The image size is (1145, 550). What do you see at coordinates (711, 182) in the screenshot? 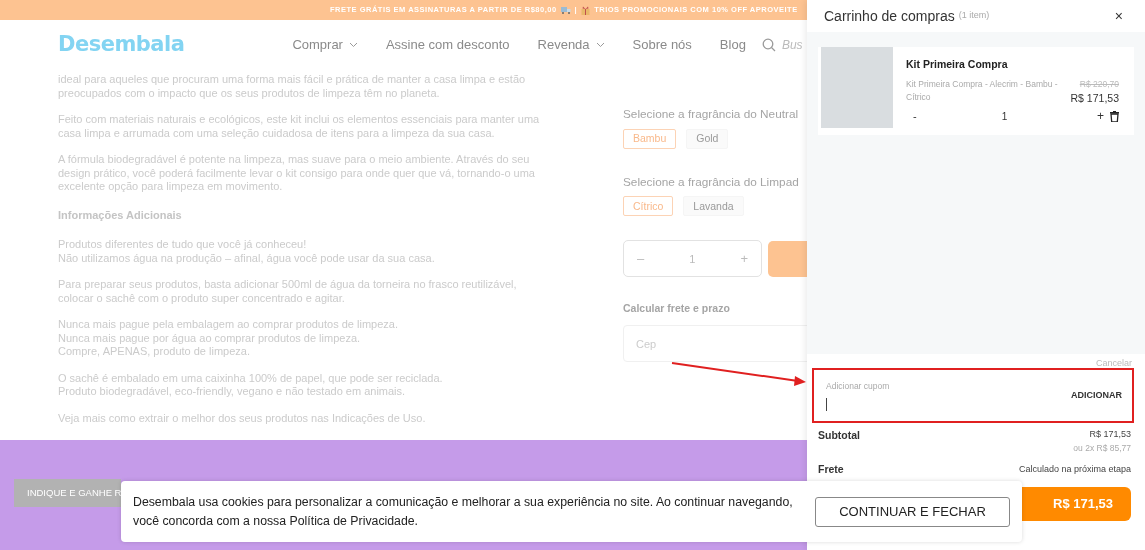
I see `fragrance-label: Selecione a fragrância do Limpad` at bounding box center [711, 182].